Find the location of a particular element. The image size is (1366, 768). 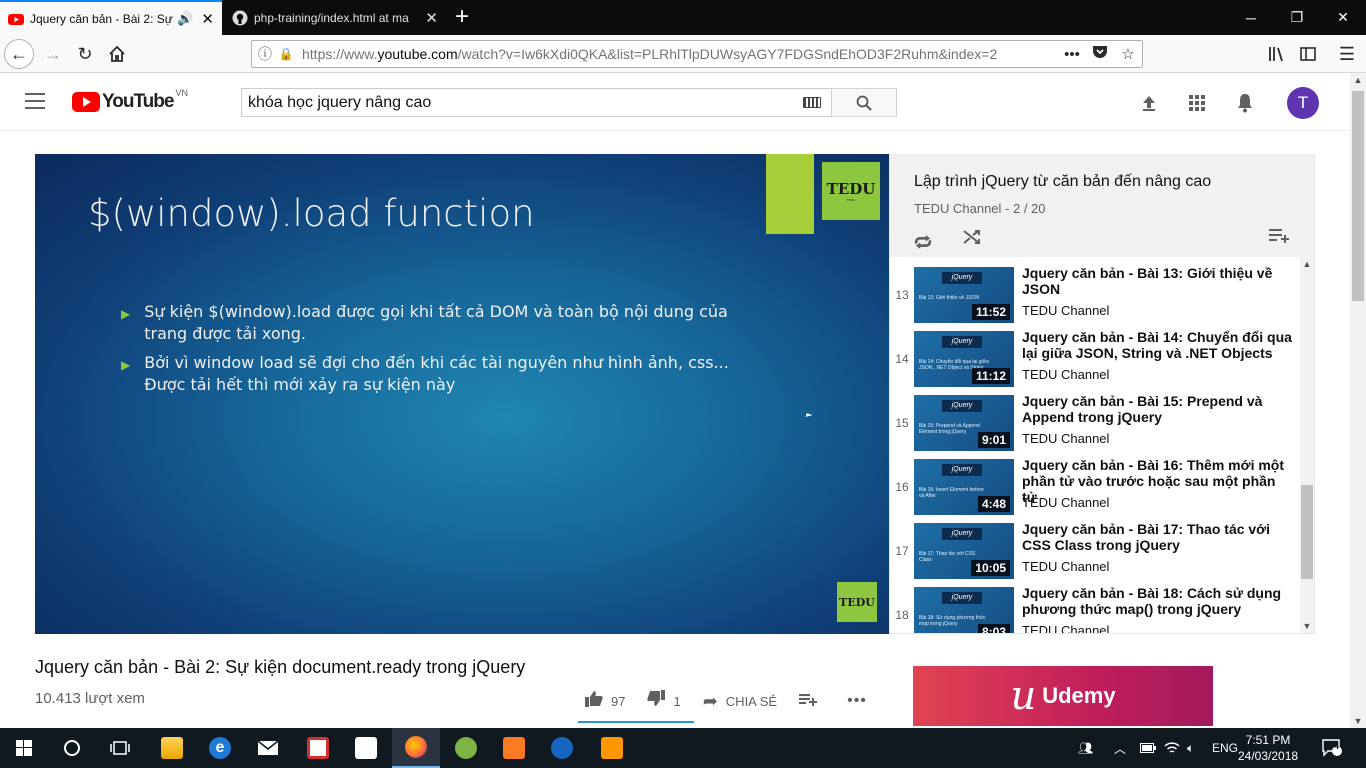

task-view-icon is located at coordinates (120, 748).